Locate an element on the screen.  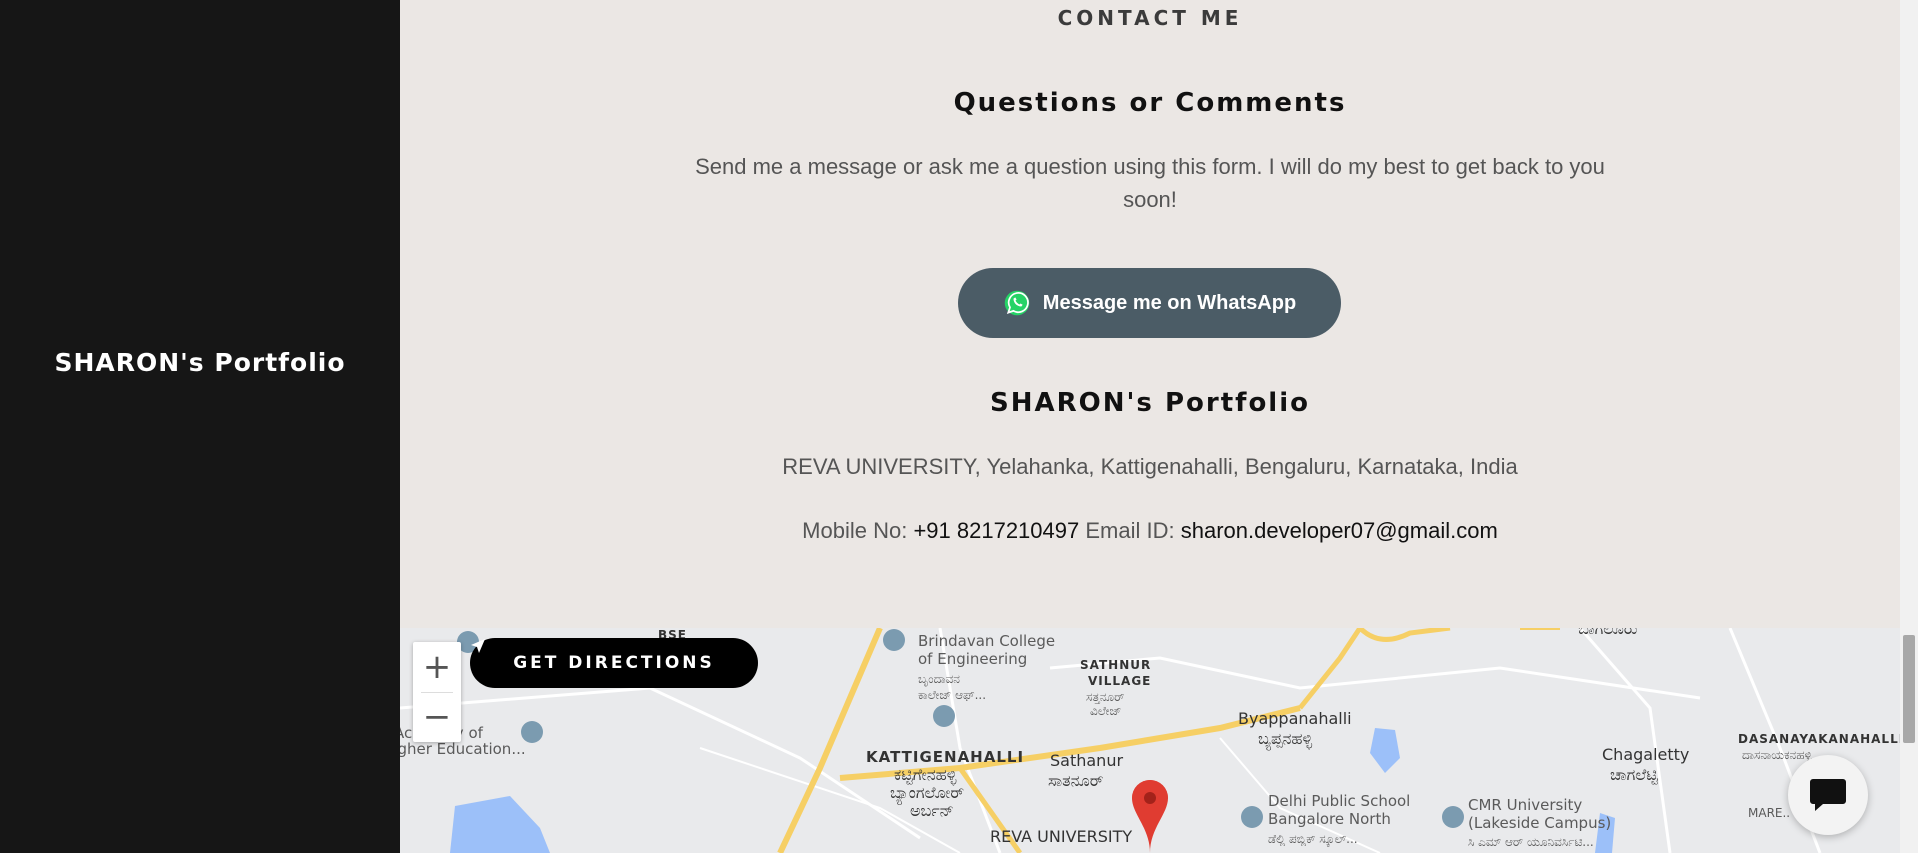
map-label-chagaletty-kn: ಚಾಗಲೆಟ್ಟಿ is located at coordinates (1634, 774).